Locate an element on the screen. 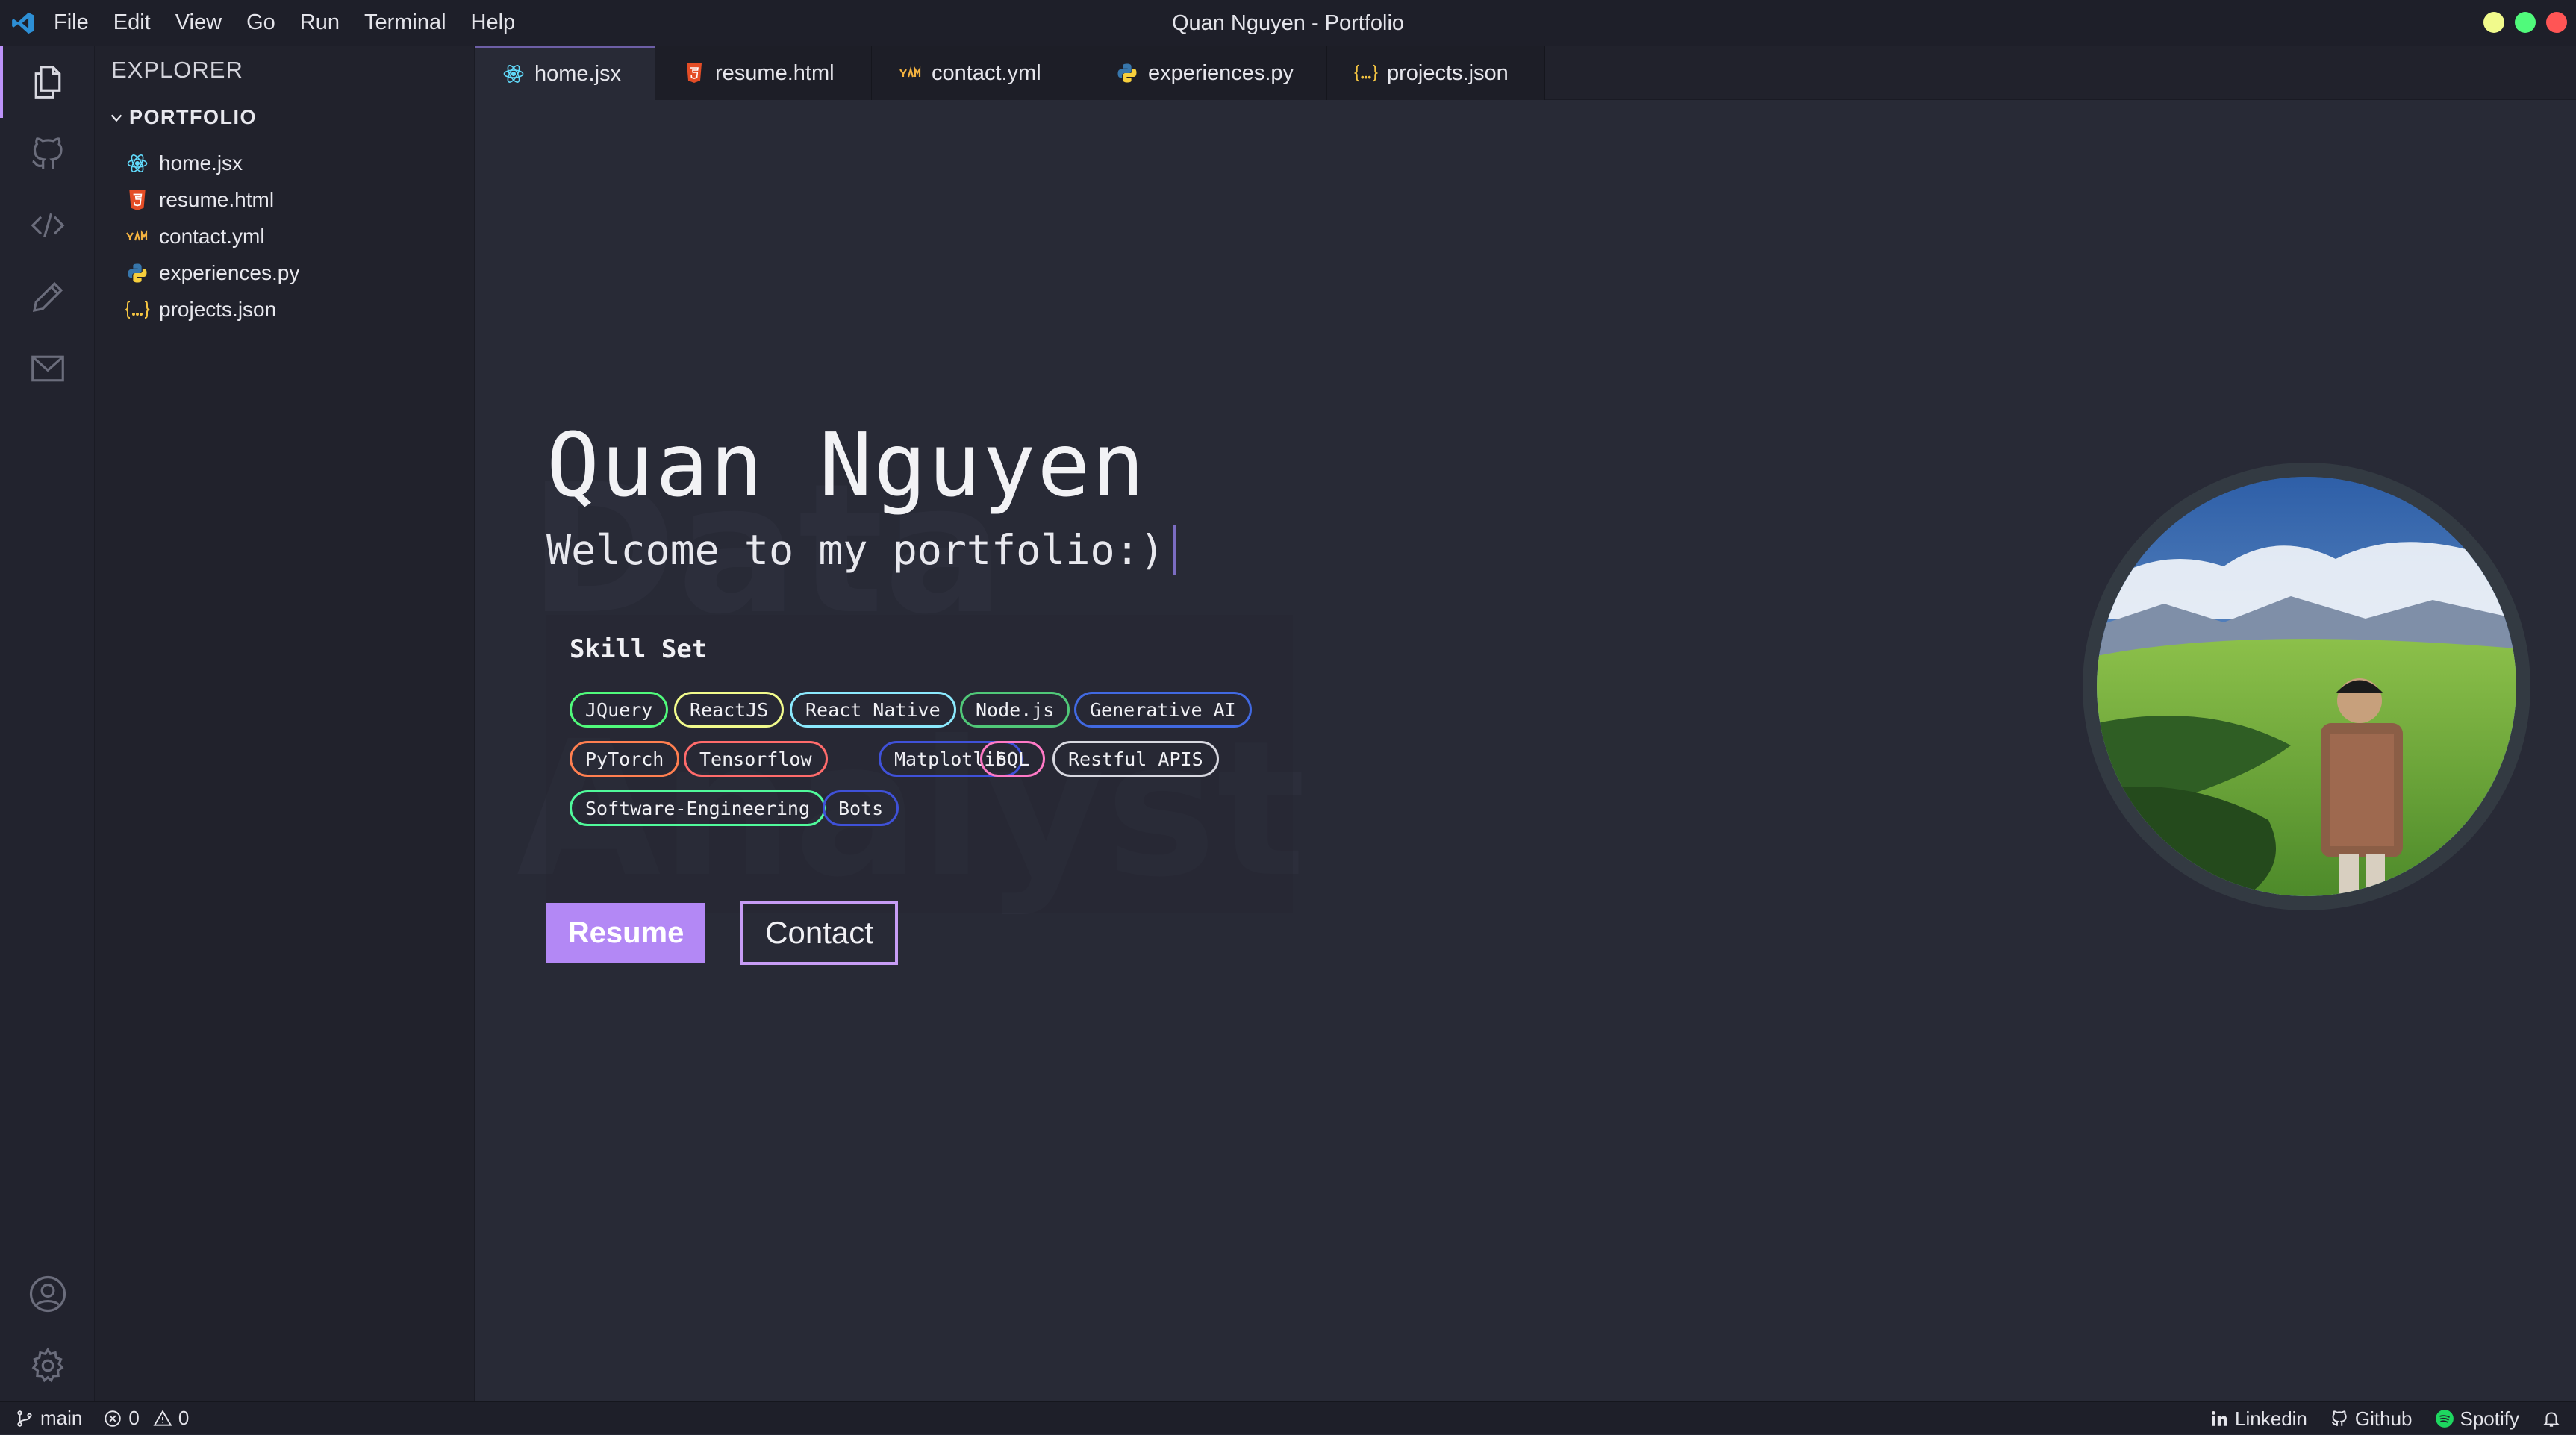  account-icon is located at coordinates (47, 1294).